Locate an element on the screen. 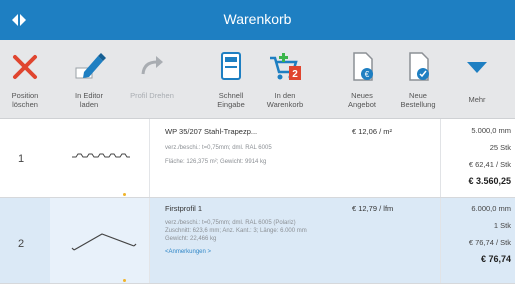  row-number: 1 is located at coordinates (21, 159).